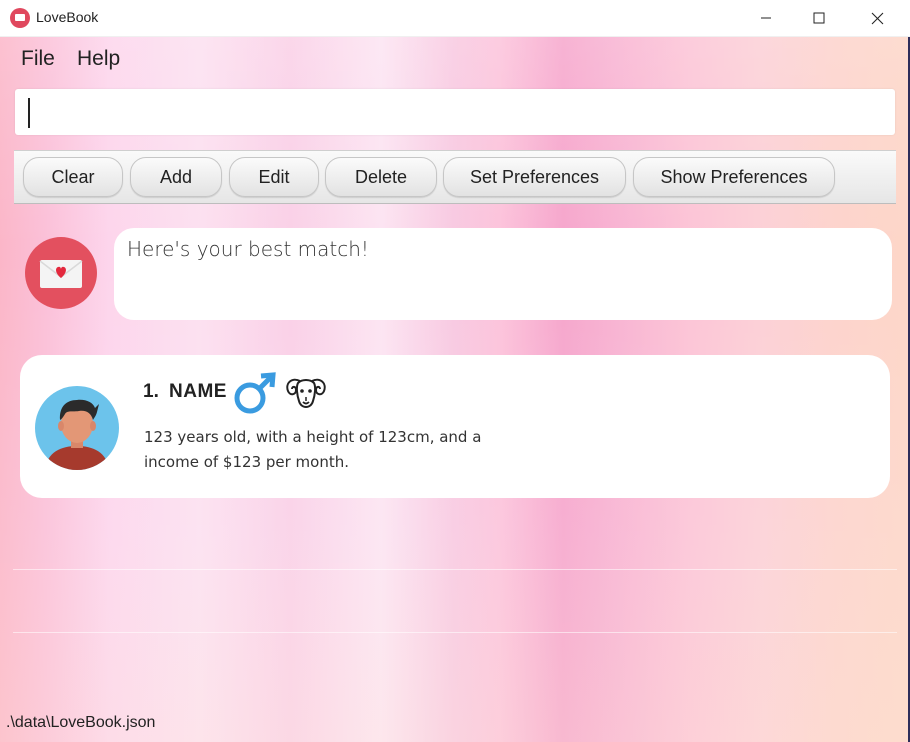 The image size is (910, 742). Describe the element at coordinates (176, 177) in the screenshot. I see `add-button: Add` at that location.